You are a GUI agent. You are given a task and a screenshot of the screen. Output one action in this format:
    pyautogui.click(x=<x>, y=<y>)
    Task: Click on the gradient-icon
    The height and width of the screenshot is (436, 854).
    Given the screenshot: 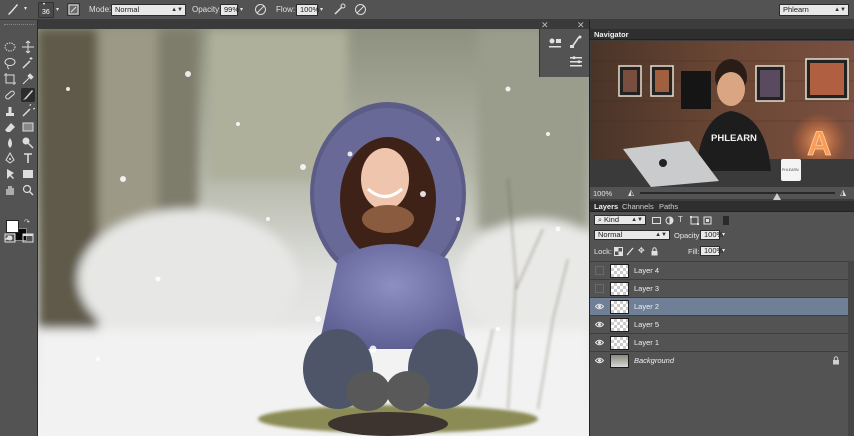 What is the action you would take?
    pyautogui.click(x=28, y=127)
    